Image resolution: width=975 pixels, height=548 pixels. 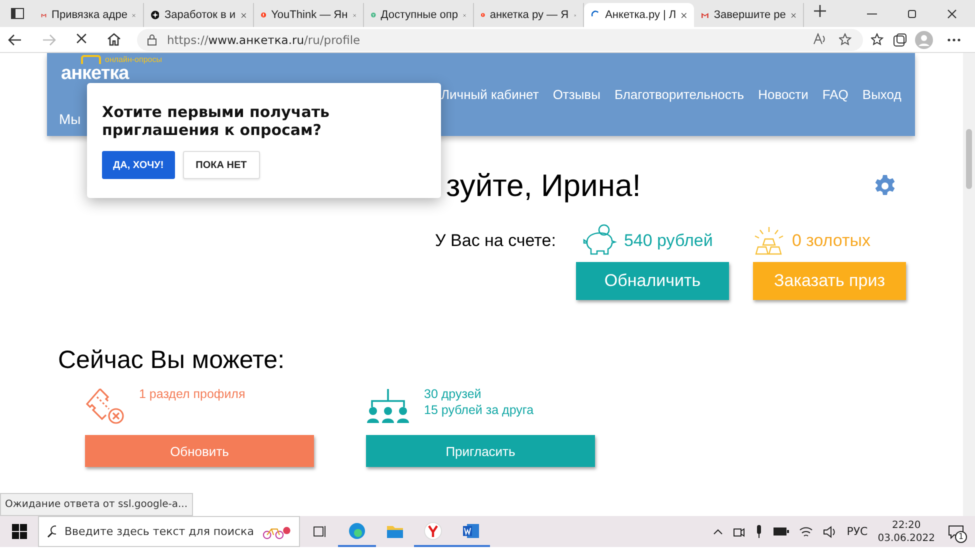 I want to click on task-view-icon, so click(x=319, y=531).